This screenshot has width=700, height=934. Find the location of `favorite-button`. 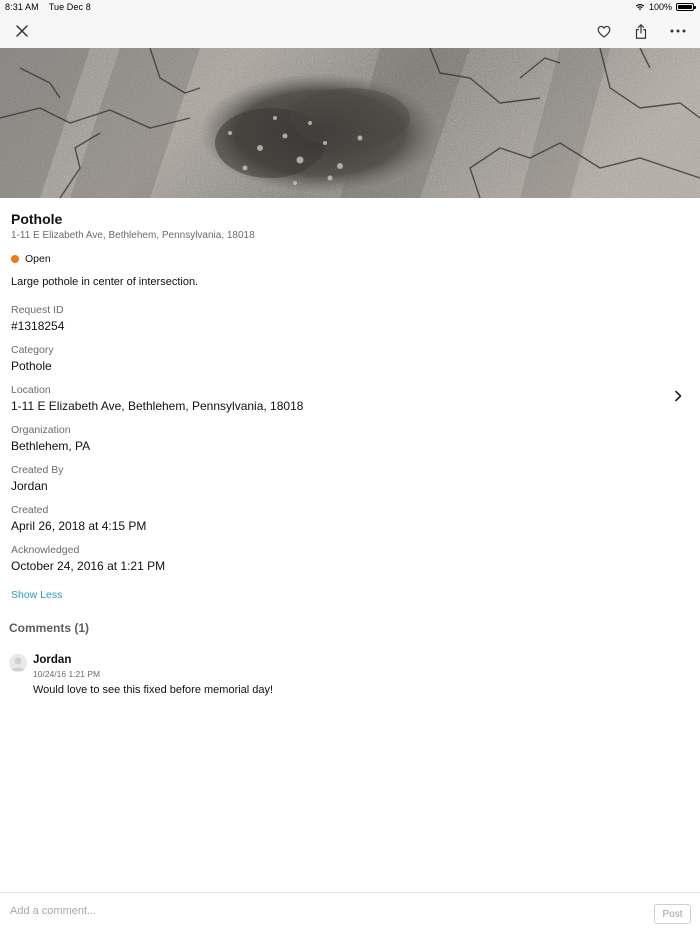

favorite-button is located at coordinates (604, 31).